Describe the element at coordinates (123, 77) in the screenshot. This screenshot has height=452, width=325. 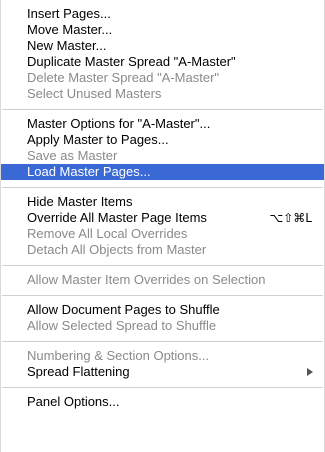
I see `menu-item-delete-master-spread: Delete Master Spread "A-Master"` at that location.